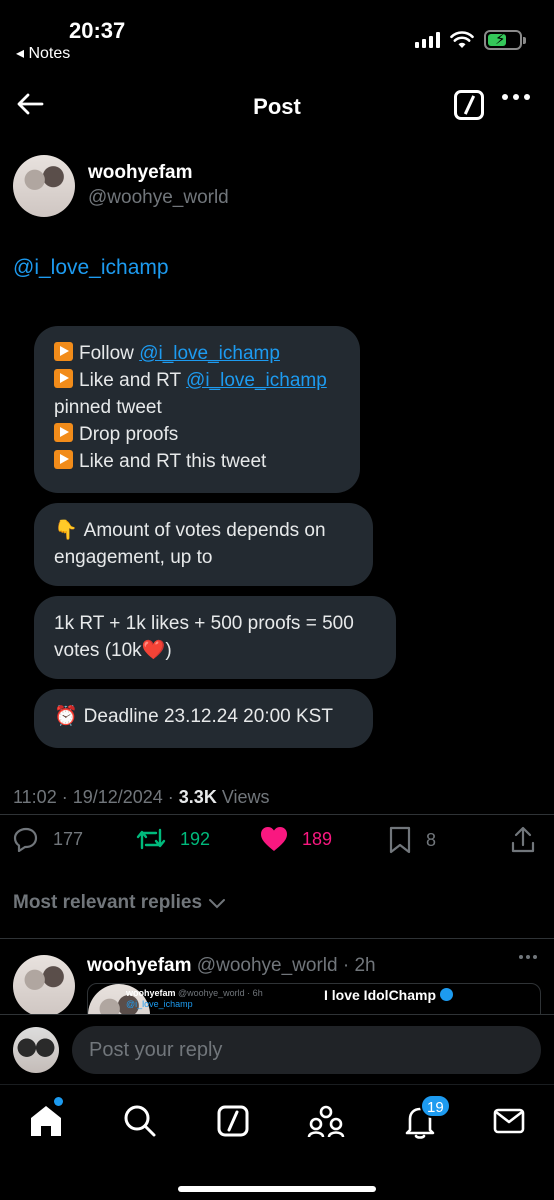 The height and width of the screenshot is (1200, 554). I want to click on bookmark-button: 8, so click(412, 840).